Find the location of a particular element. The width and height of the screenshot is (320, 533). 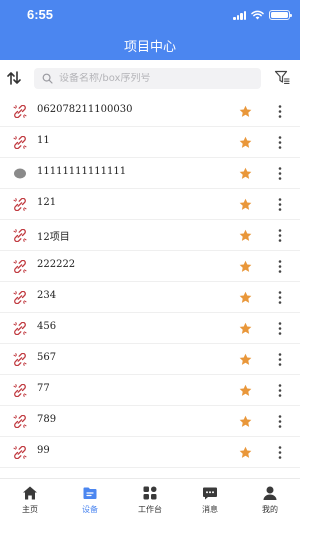

device-row: 789 is located at coordinates (150, 421).